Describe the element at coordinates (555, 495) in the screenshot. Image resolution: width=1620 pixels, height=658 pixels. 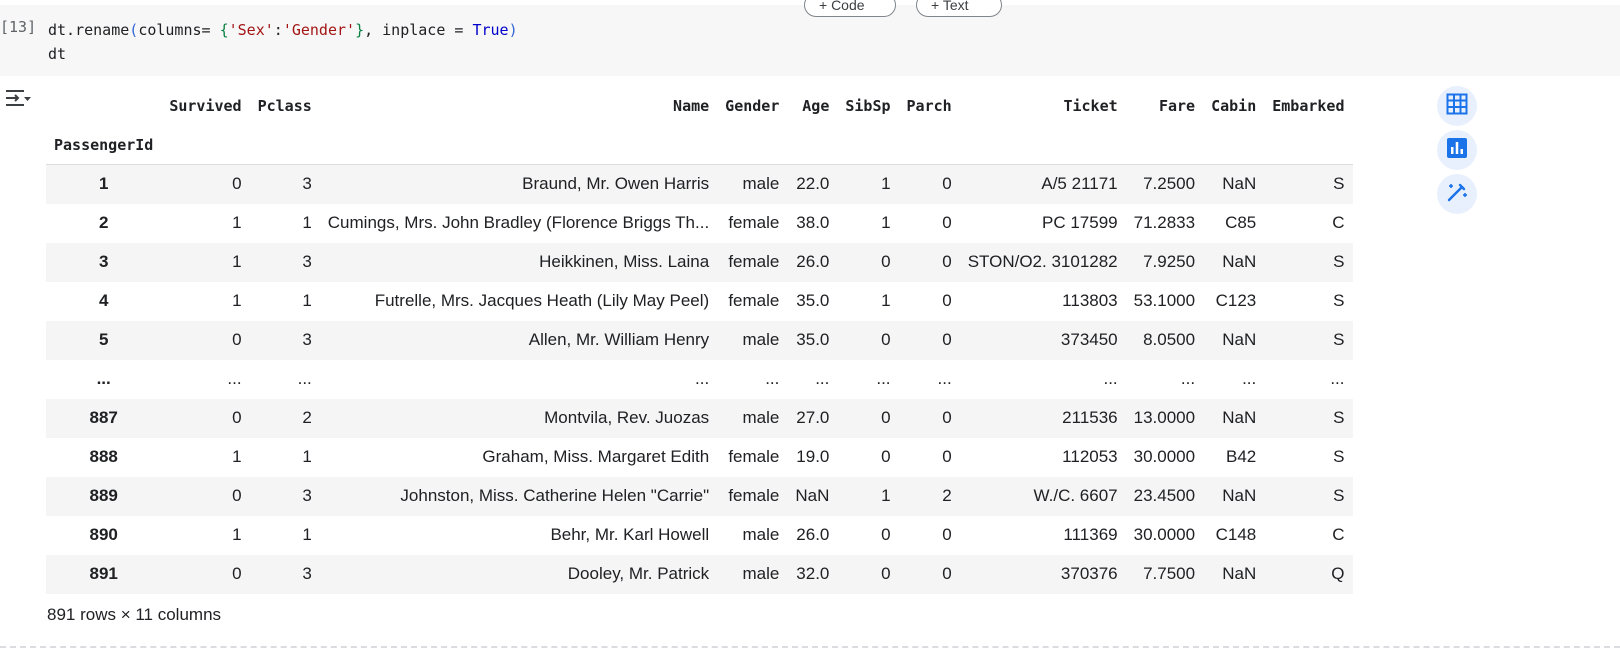
I see `table-cell: Johnston, Miss. Catherine Helen "Carrie"` at that location.